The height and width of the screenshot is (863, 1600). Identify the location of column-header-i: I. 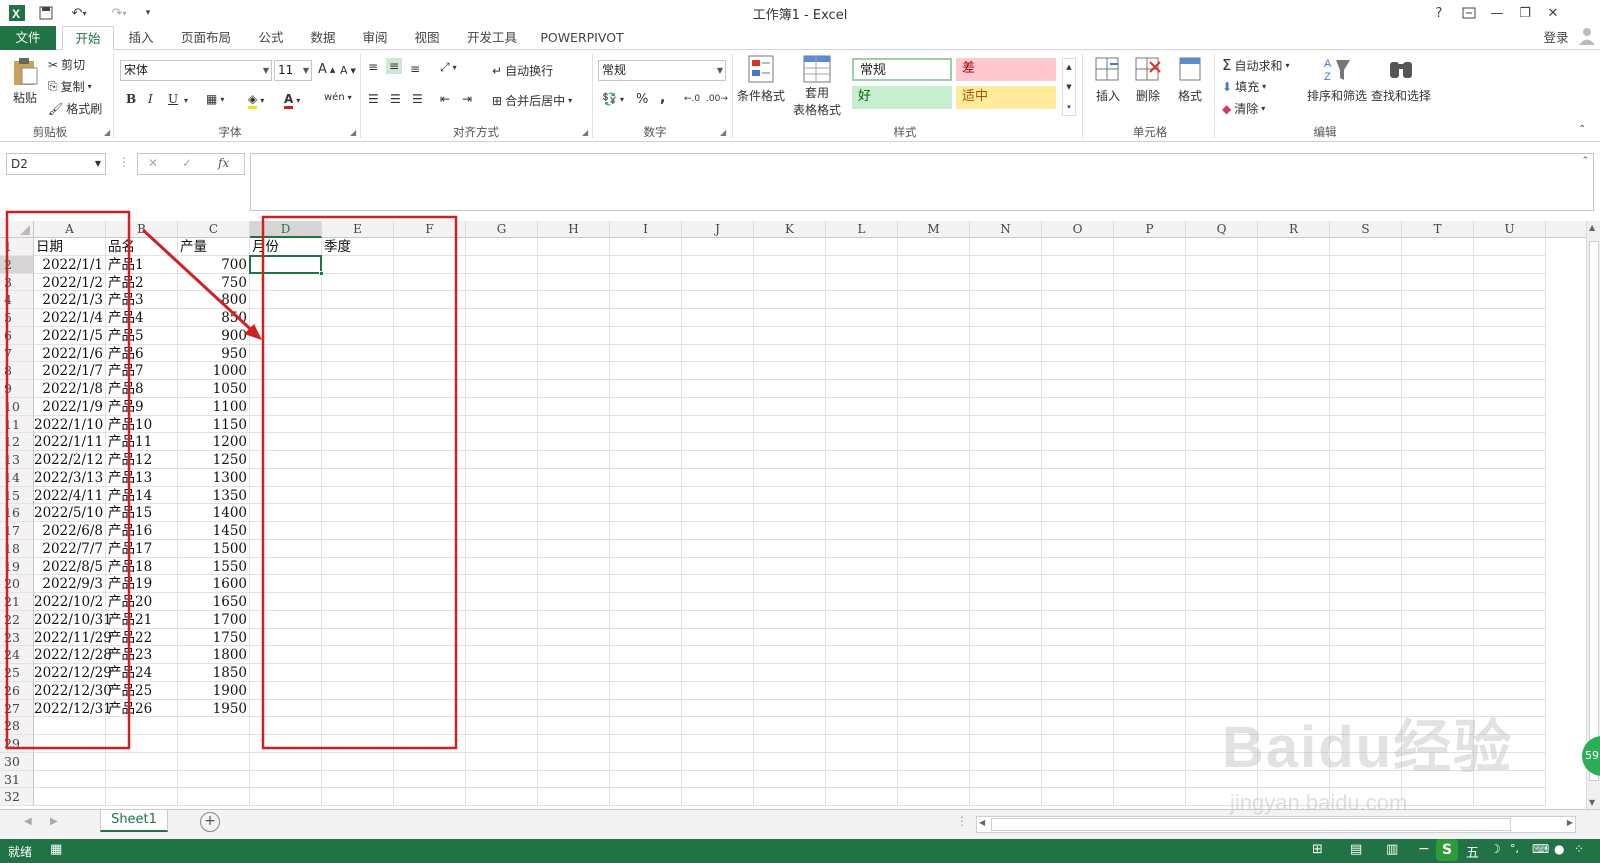
(646, 229).